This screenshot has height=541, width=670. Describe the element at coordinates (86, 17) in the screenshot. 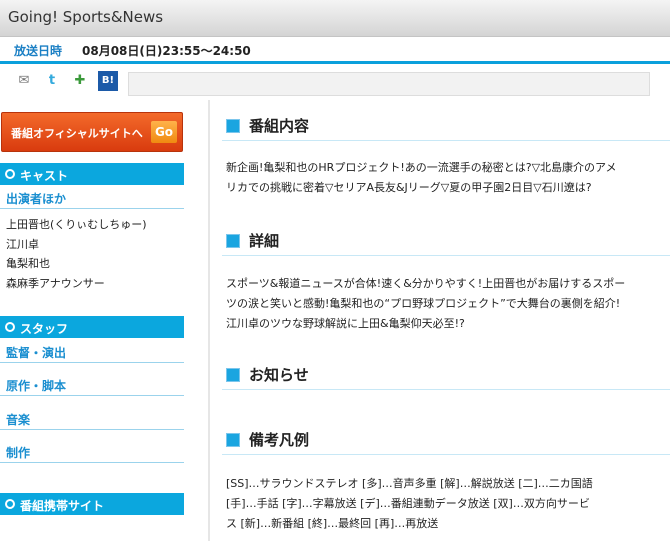

I see `page-title: Going! Sports&News` at that location.